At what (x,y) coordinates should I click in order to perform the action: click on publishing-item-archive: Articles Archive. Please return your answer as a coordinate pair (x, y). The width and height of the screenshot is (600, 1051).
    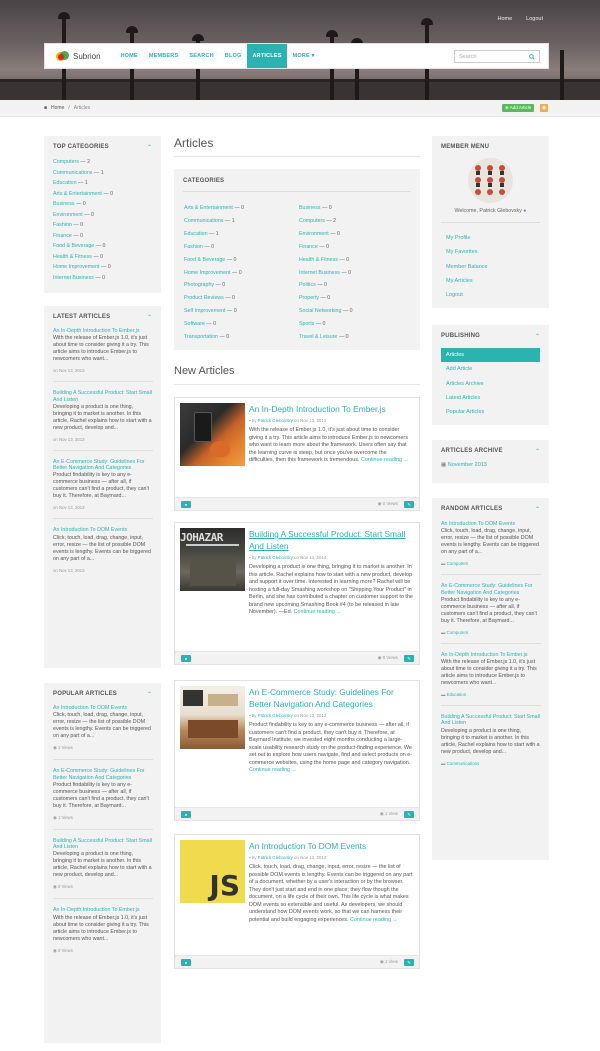
    Looking at the image, I should click on (490, 384).